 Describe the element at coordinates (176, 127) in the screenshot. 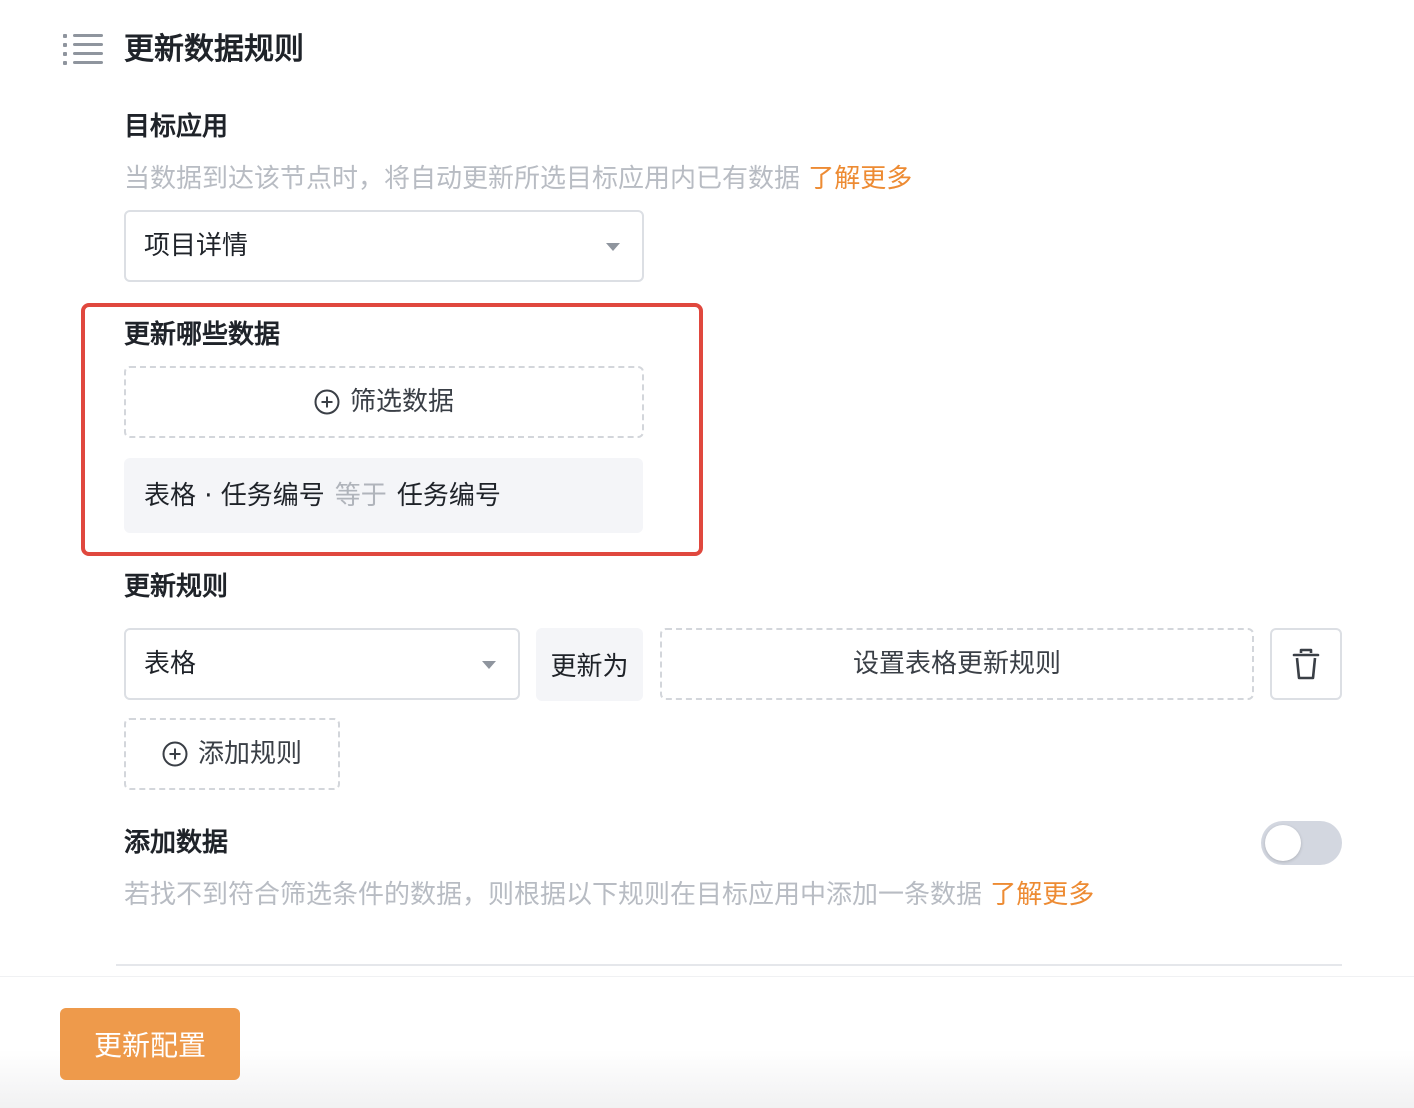

I see `target-app-label: 目标应用` at that location.